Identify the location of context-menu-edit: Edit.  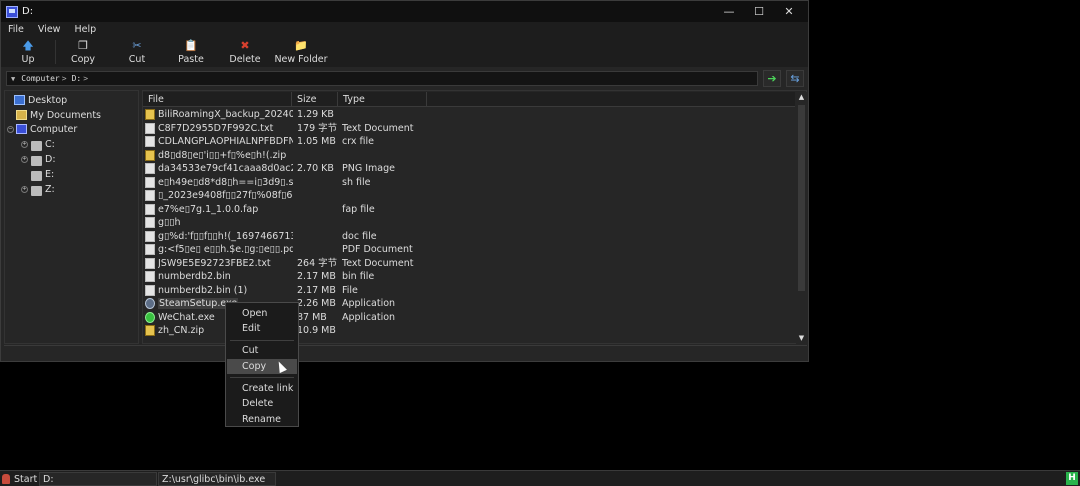
(262, 328).